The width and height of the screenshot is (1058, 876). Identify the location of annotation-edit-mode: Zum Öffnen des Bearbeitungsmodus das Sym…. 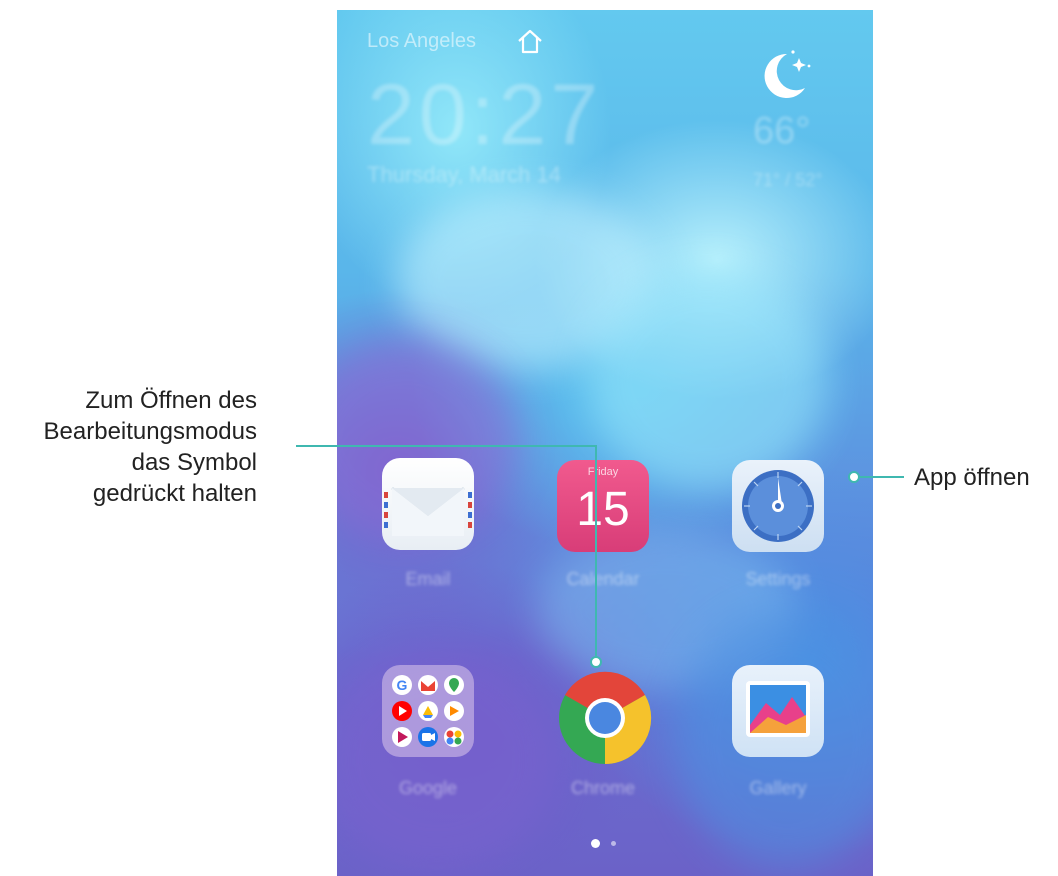
(128, 447).